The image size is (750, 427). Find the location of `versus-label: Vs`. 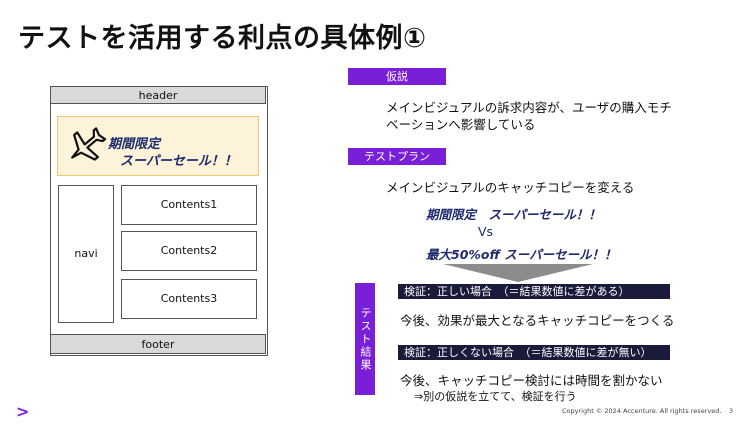

versus-label: Vs is located at coordinates (486, 231).